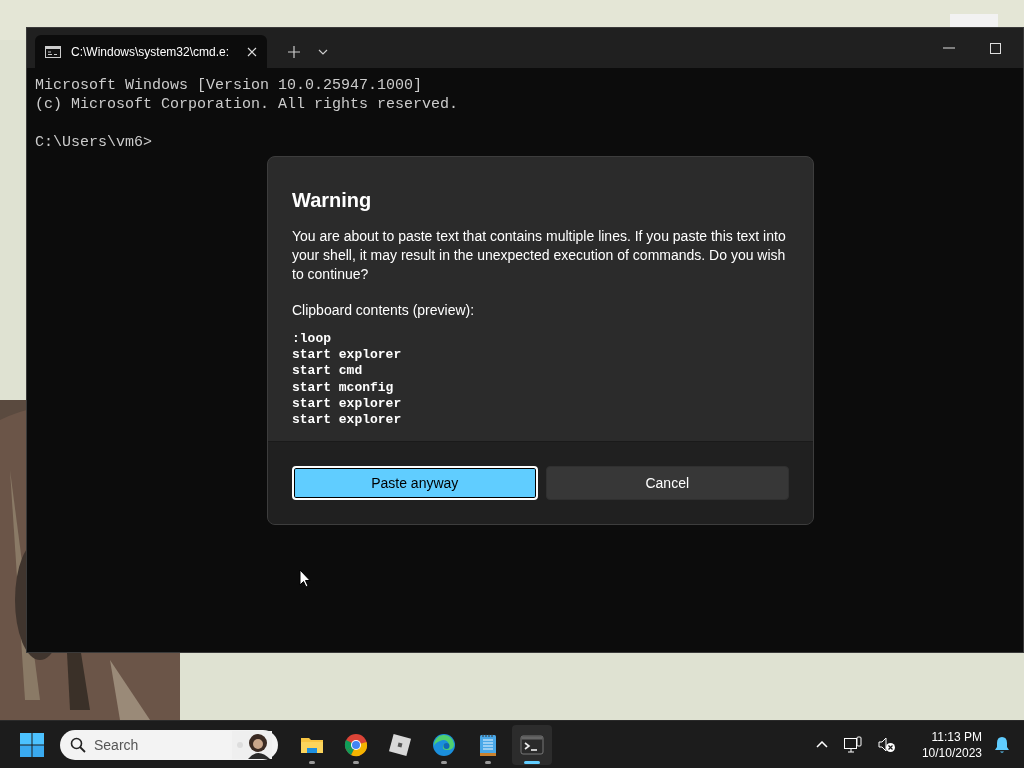 The image size is (1024, 768). I want to click on taskbar-app-button, so click(532, 744).